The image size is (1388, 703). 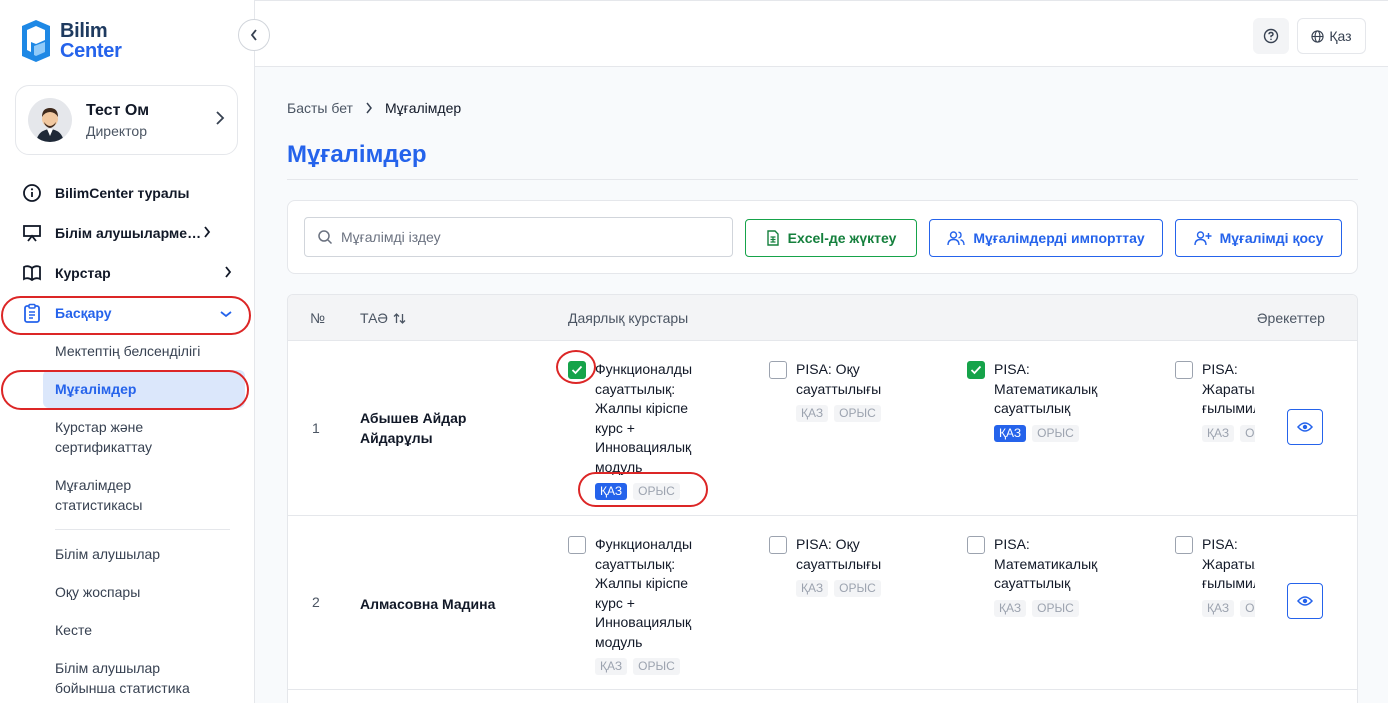 I want to click on chevron-left-icon, so click(x=253, y=35).